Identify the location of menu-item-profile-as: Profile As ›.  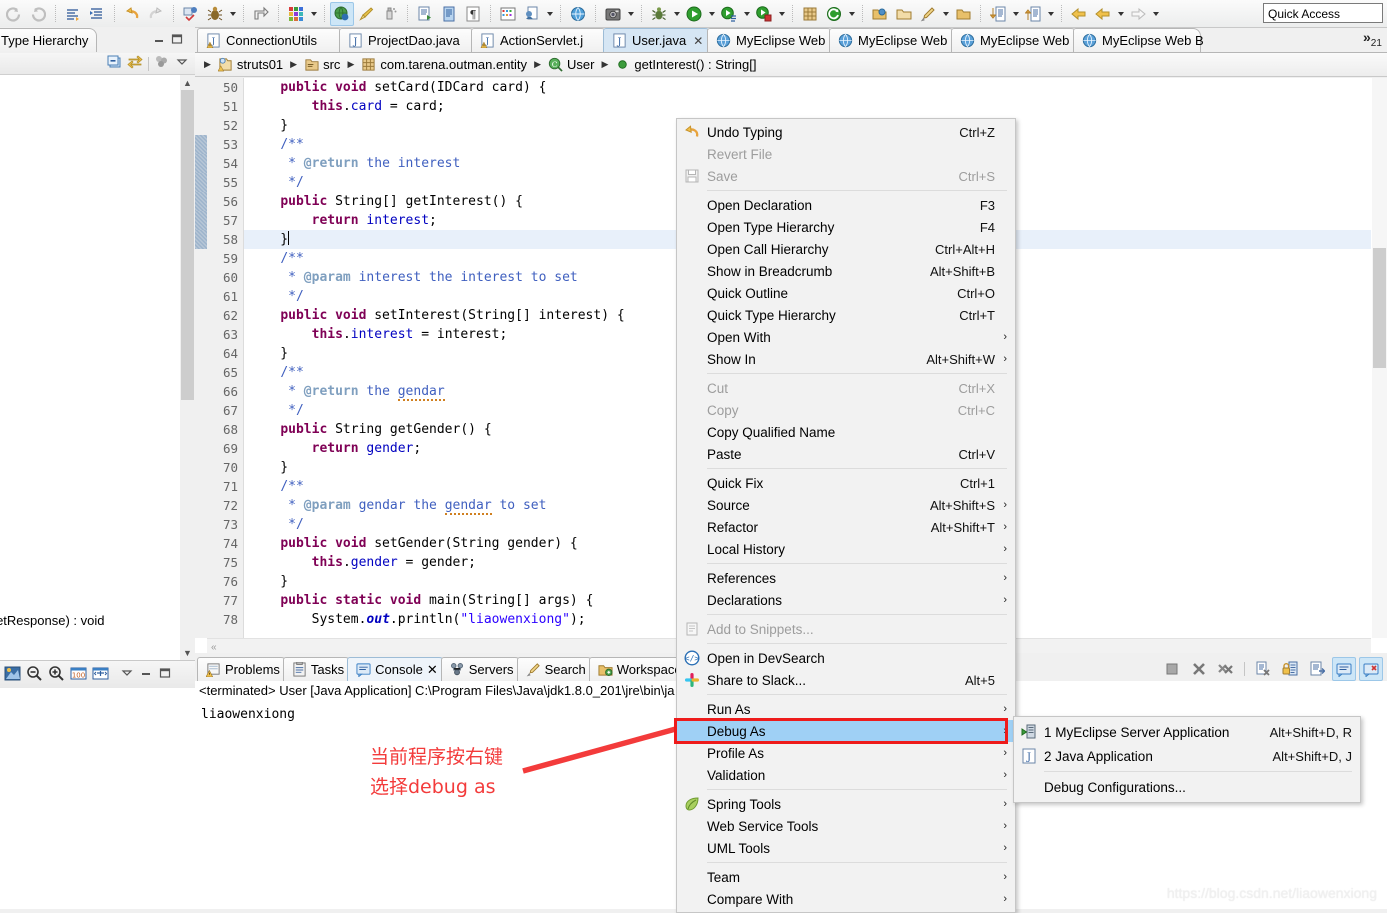
(846, 753).